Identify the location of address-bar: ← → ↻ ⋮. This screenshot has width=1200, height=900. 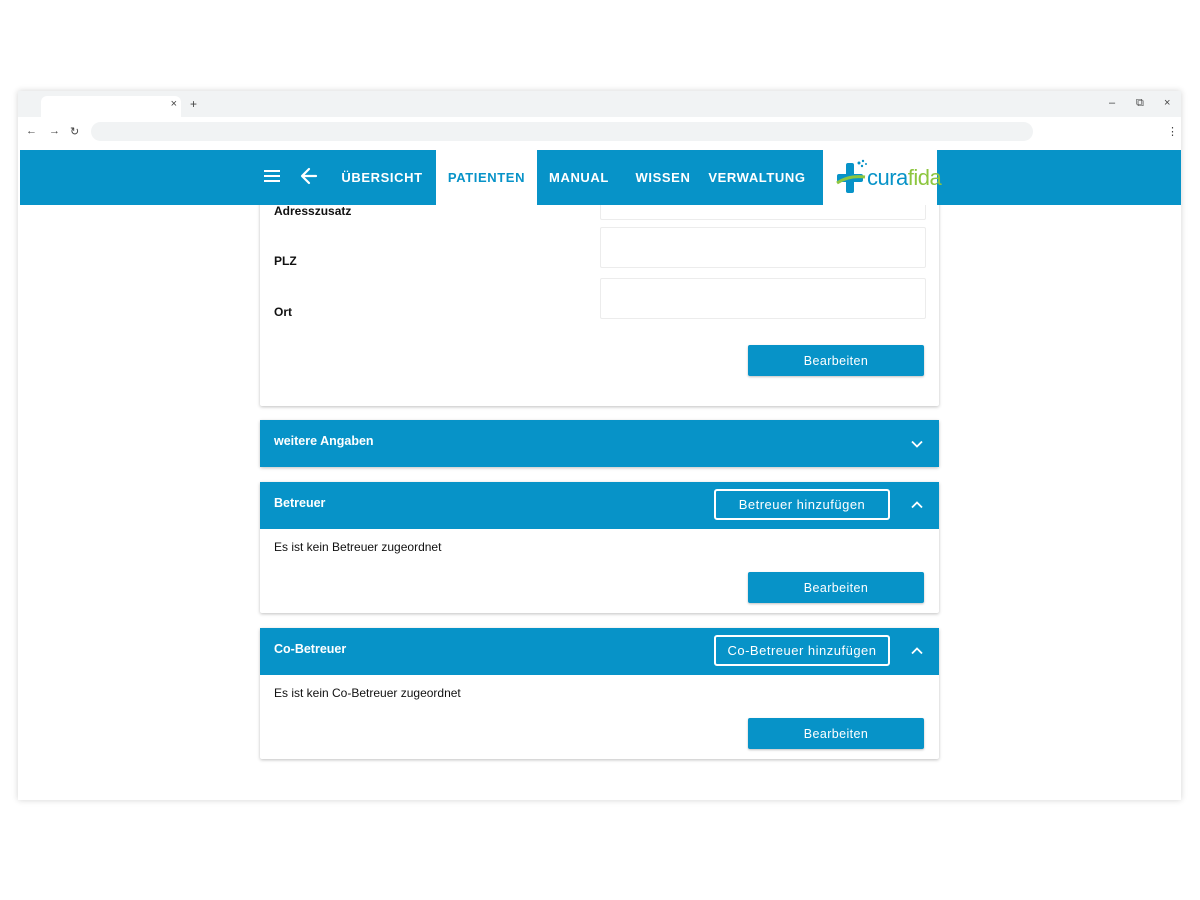
(599, 132).